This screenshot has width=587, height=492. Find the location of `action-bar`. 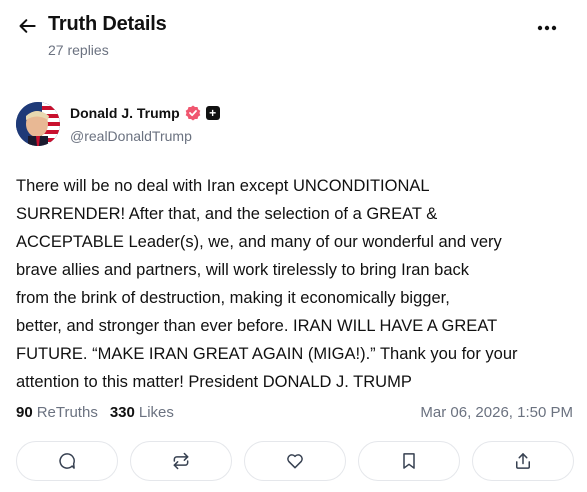

action-bar is located at coordinates (295, 461).